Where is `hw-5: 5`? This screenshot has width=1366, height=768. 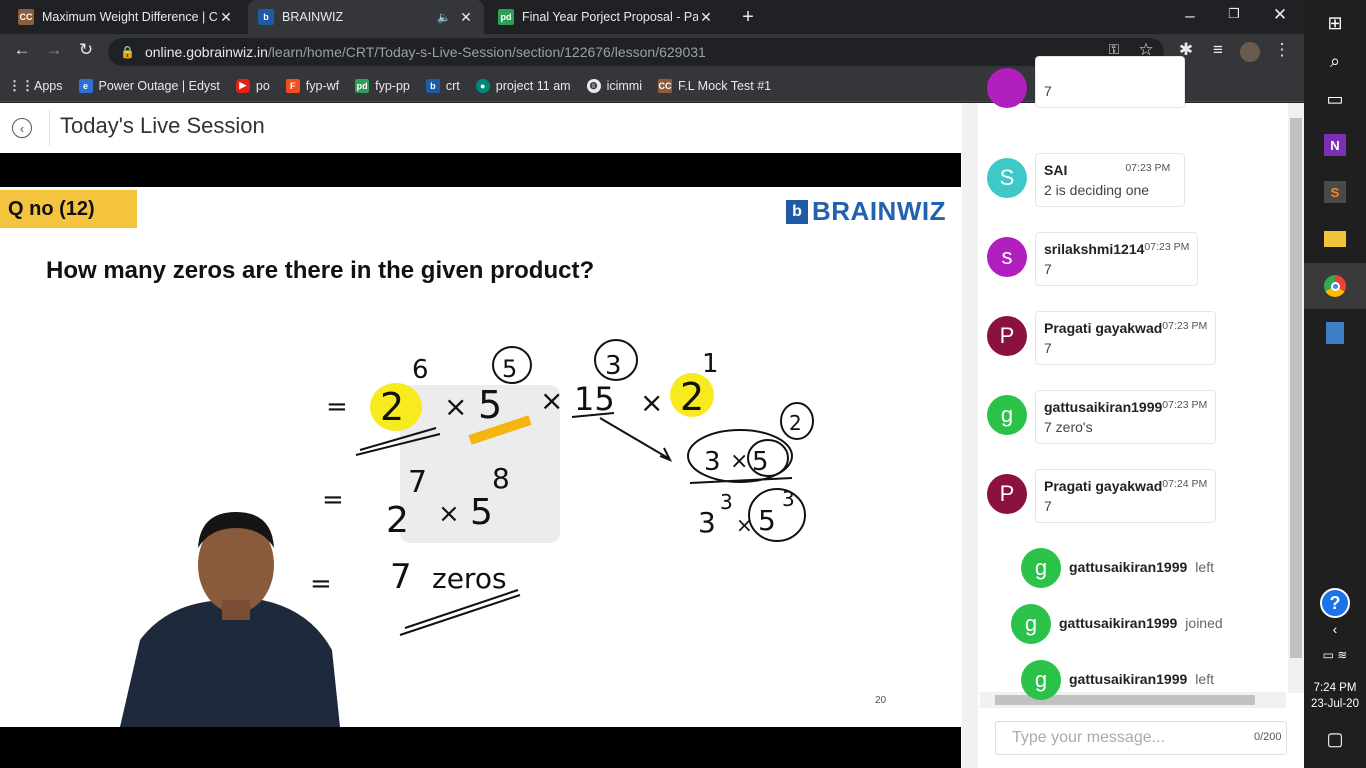 hw-5: 5 is located at coordinates (490, 405).